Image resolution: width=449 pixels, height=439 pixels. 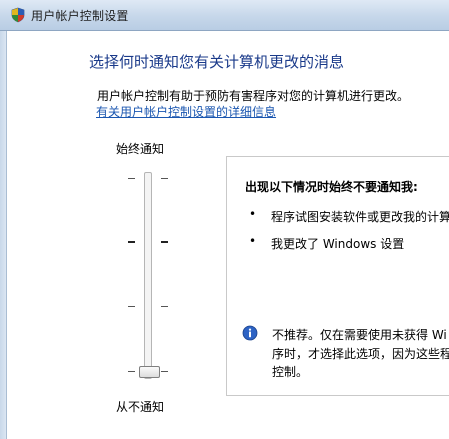 What do you see at coordinates (338, 244) in the screenshot?
I see `panel-bullet-item: 我更改了 Windows 设置` at bounding box center [338, 244].